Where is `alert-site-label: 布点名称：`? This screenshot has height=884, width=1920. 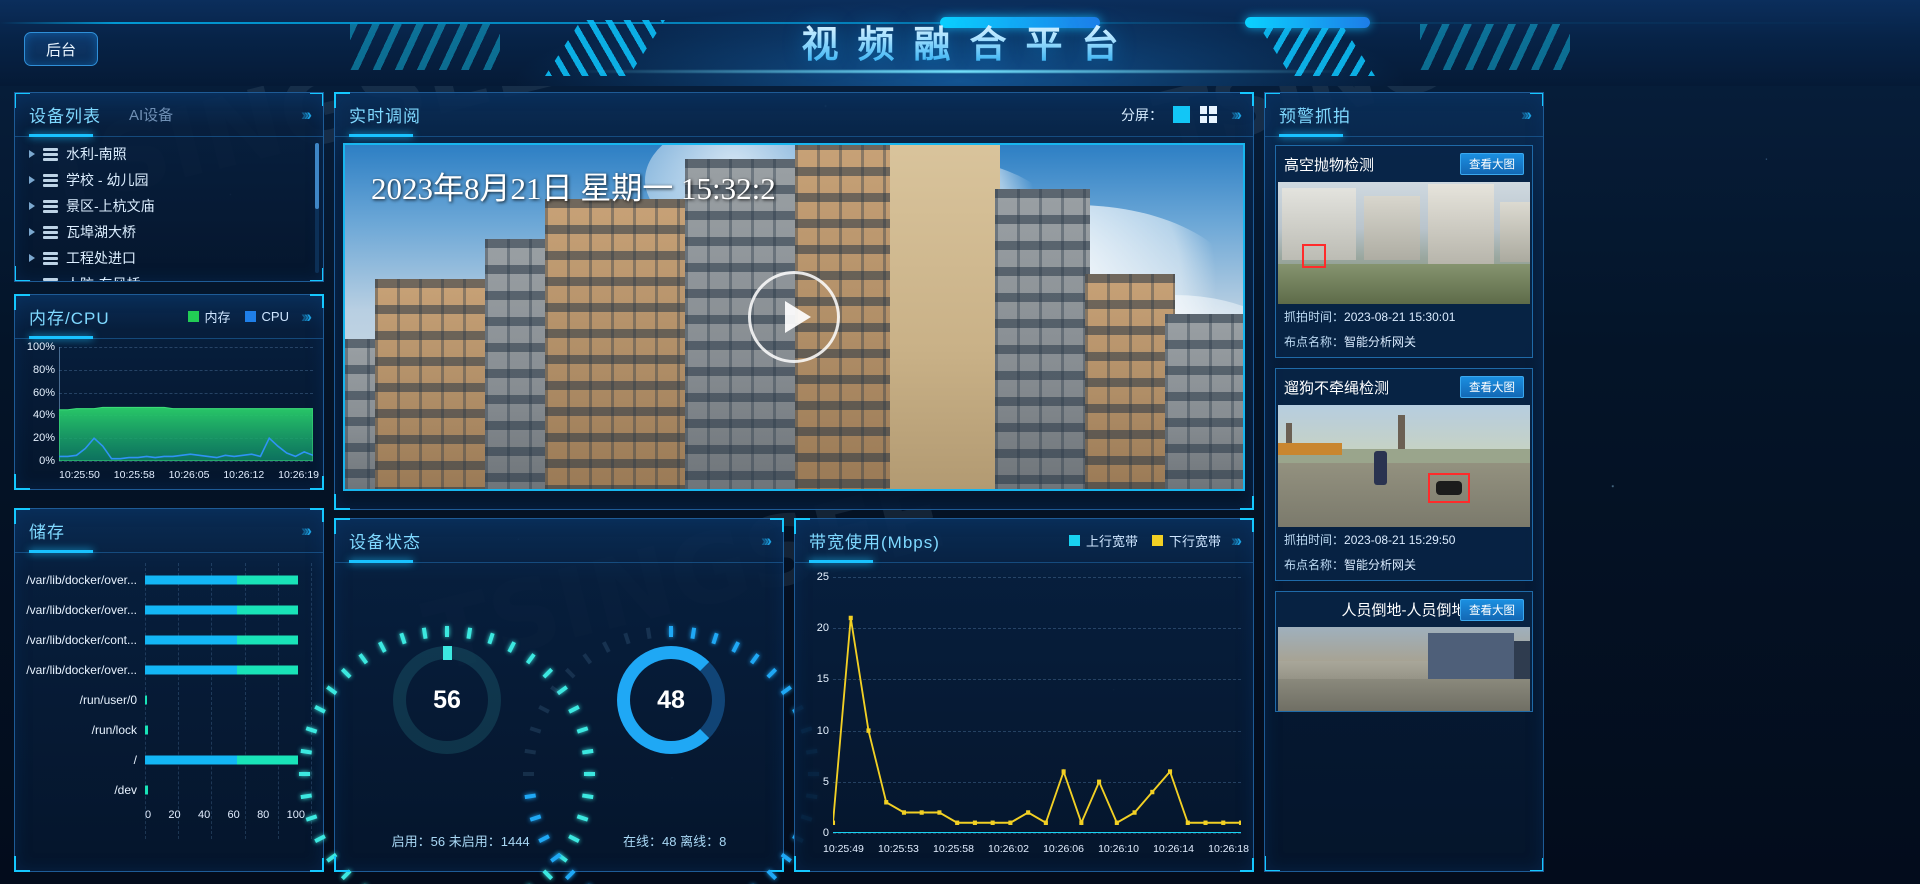
alert-site-label: 布点名称： is located at coordinates (1314, 565).